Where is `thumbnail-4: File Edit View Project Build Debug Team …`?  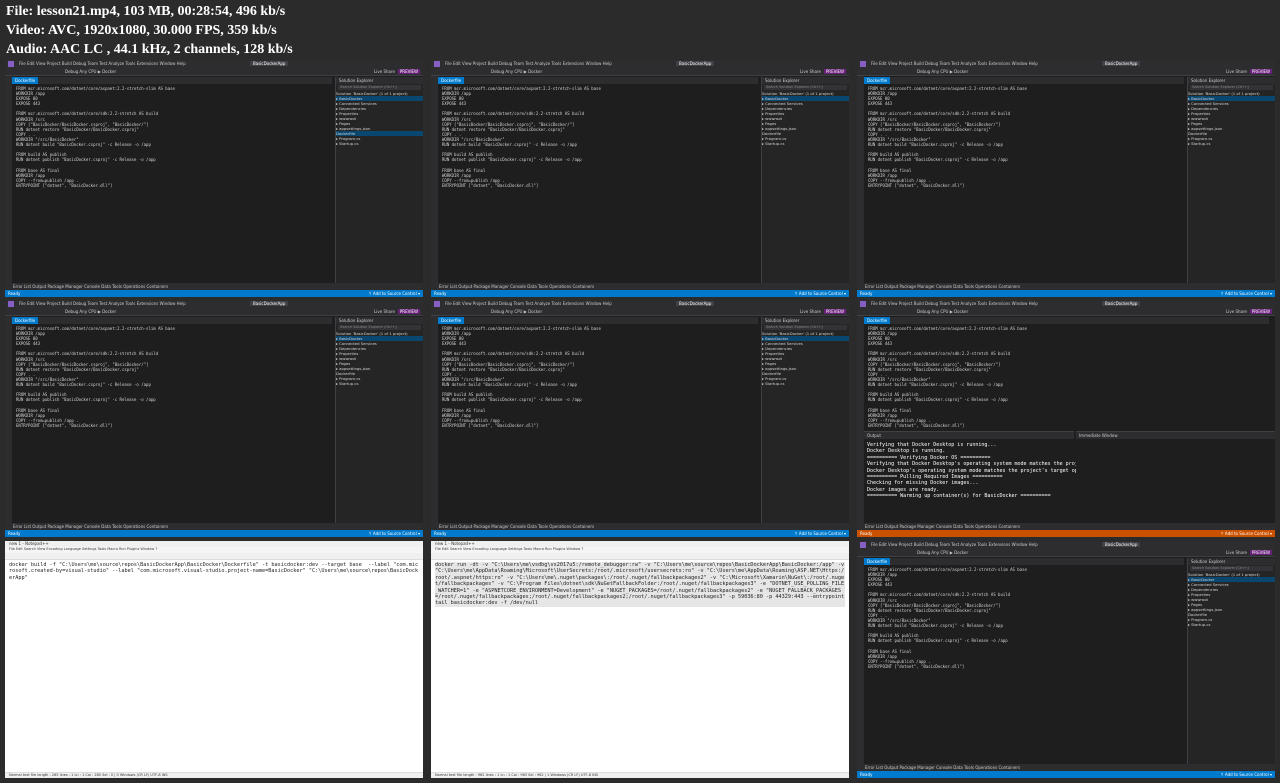 thumbnail-4: File Edit View Project Build Debug Team … is located at coordinates (214, 418).